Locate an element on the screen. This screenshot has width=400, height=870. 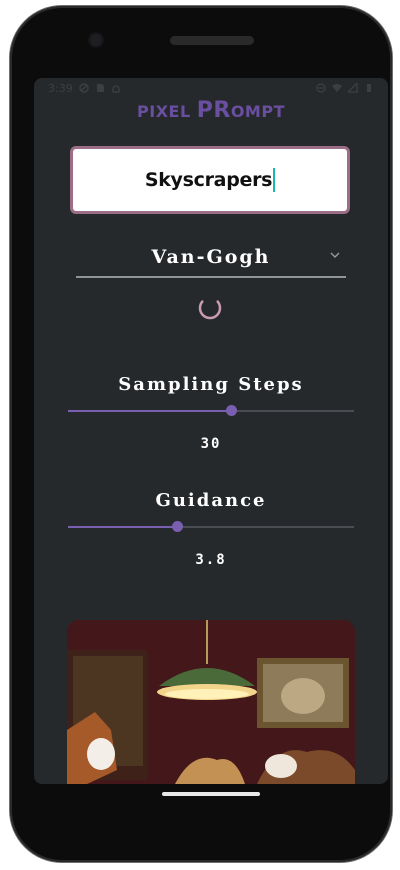
prompt-input: Skyscrapers is located at coordinates (210, 180).